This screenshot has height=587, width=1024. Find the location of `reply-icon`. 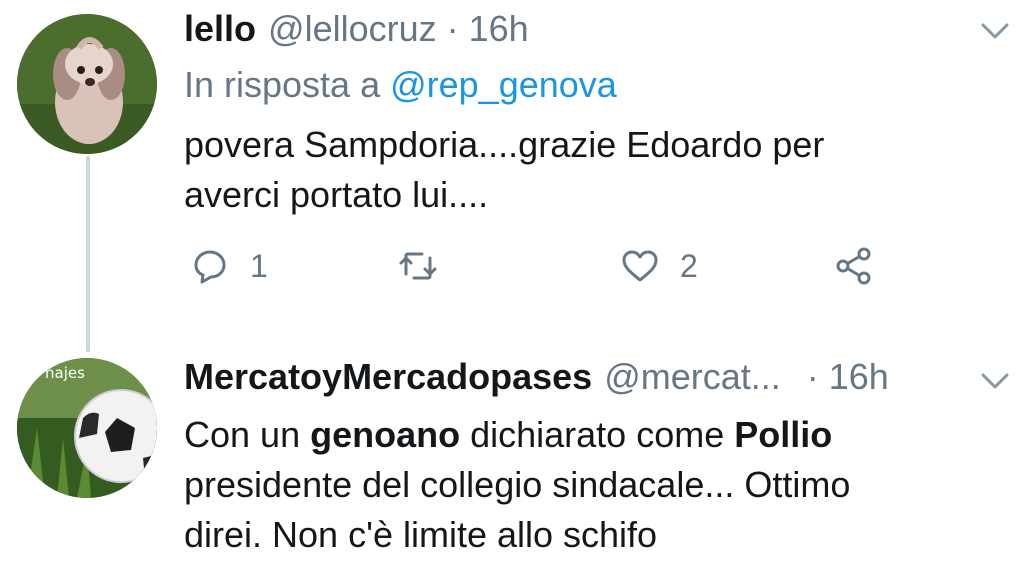

reply-icon is located at coordinates (210, 267).